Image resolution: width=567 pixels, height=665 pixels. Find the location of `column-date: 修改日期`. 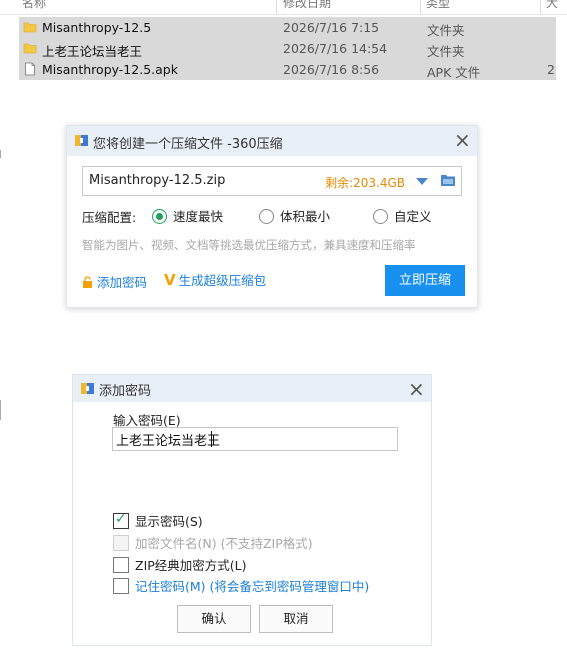

column-date: 修改日期 is located at coordinates (307, 5).